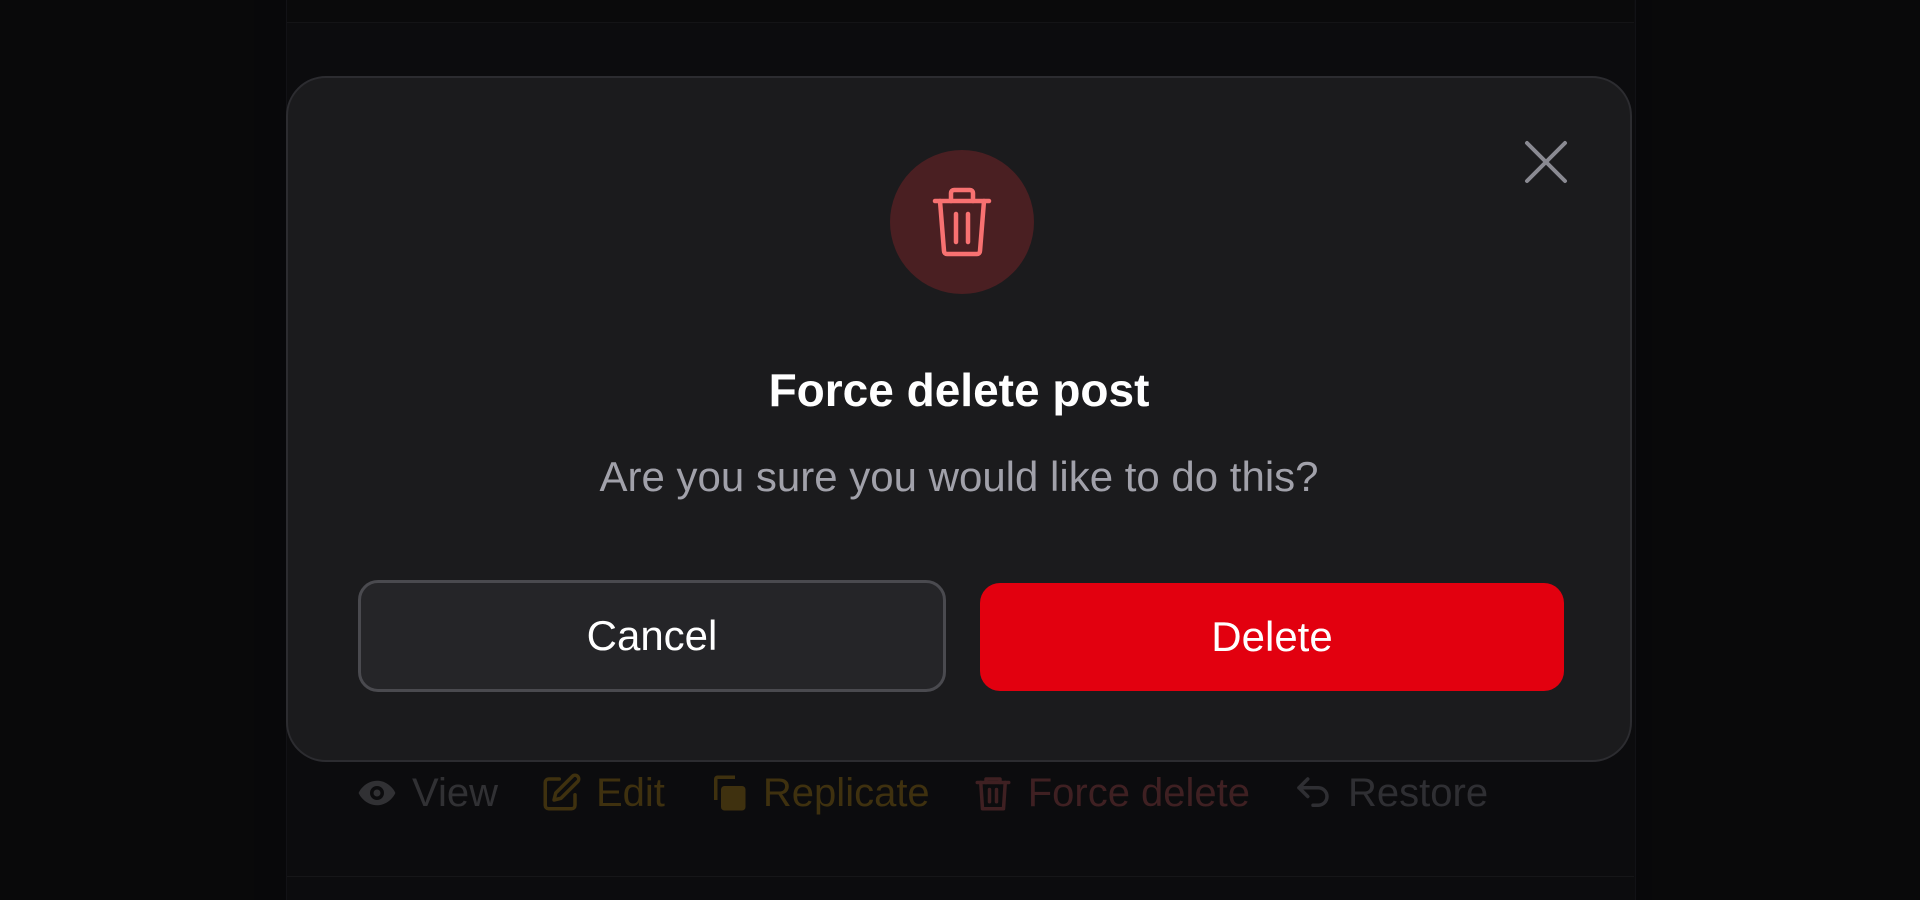 This screenshot has height=900, width=1920. What do you see at coordinates (652, 636) in the screenshot?
I see `cancel-button: Cancel` at bounding box center [652, 636].